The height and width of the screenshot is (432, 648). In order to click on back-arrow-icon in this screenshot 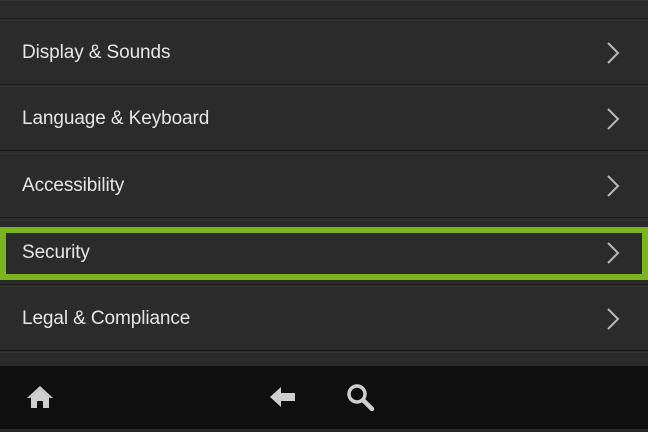, I will do `click(282, 399)`.